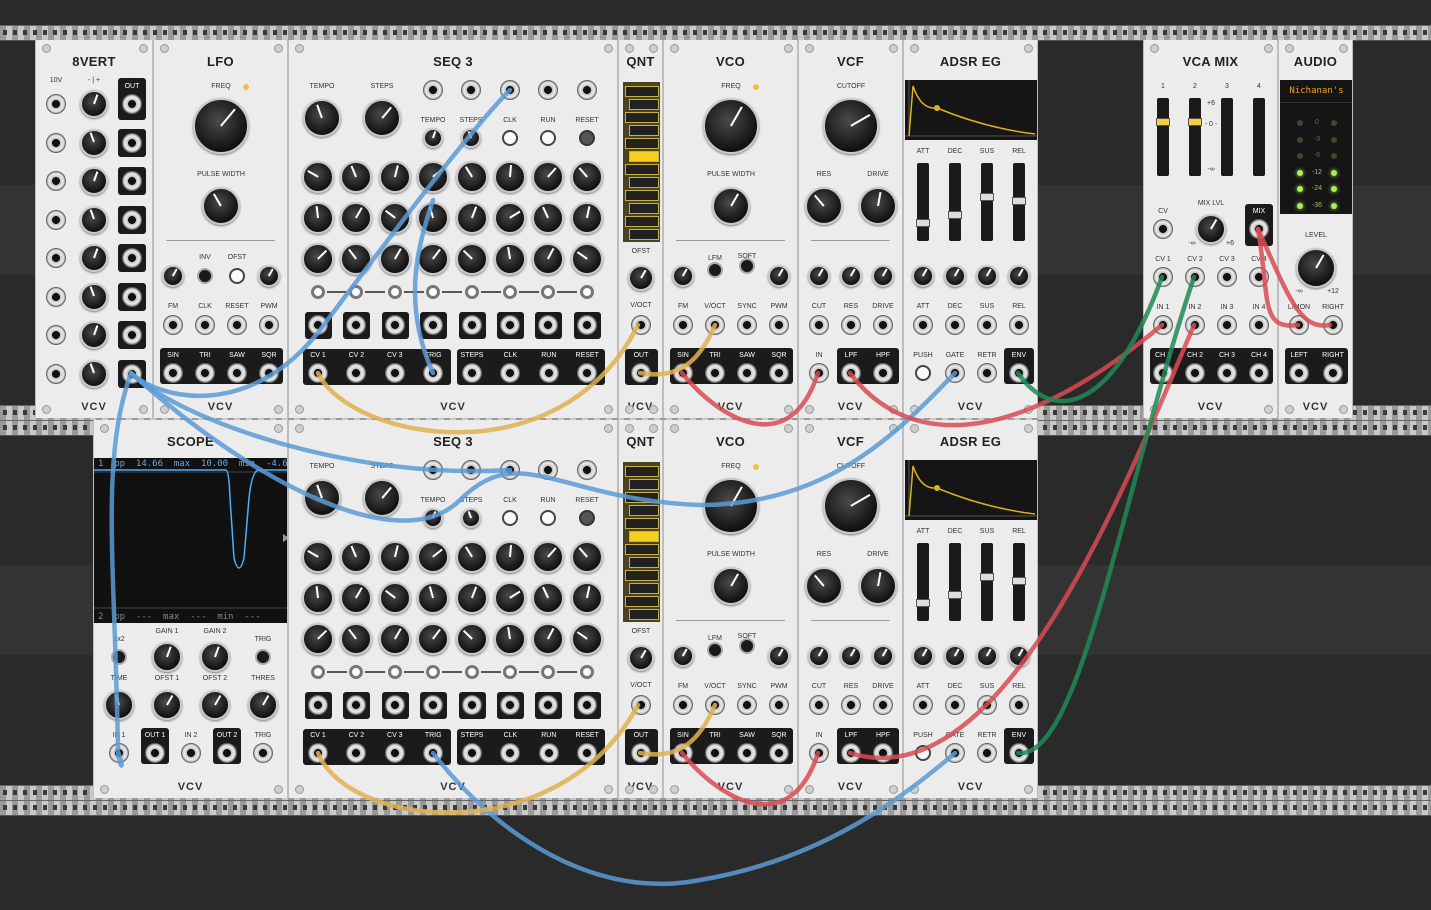 Image resolution: width=1431 pixels, height=910 pixels. What do you see at coordinates (731, 506) in the screenshot?
I see `freq-knob` at bounding box center [731, 506].